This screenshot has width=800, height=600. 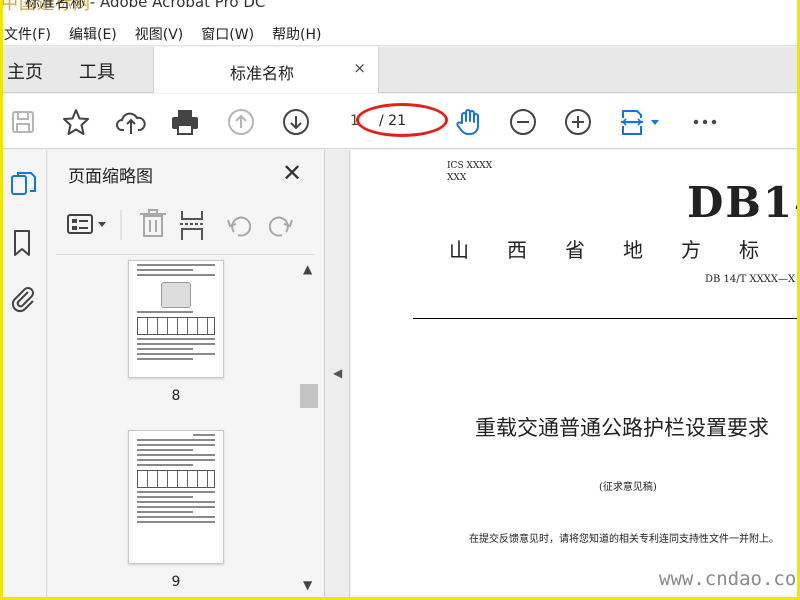 What do you see at coordinates (469, 122) in the screenshot?
I see `hand-icon` at bounding box center [469, 122].